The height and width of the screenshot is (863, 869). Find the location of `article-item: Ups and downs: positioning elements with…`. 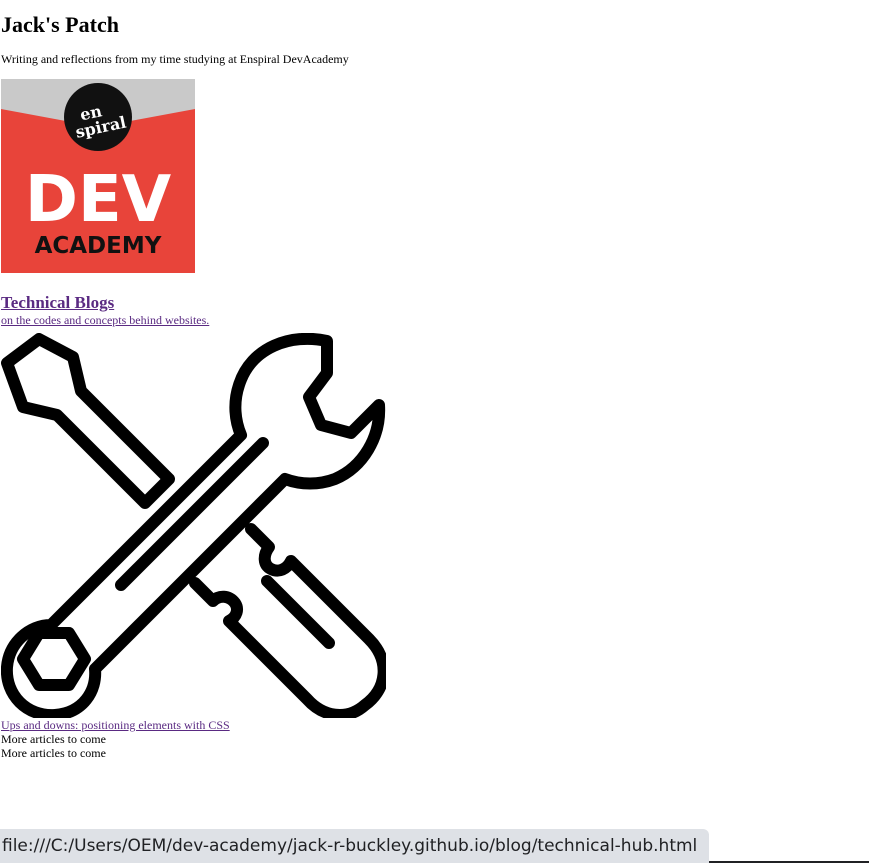

article-item: Ups and downs: positioning elements with… is located at coordinates (434, 725).